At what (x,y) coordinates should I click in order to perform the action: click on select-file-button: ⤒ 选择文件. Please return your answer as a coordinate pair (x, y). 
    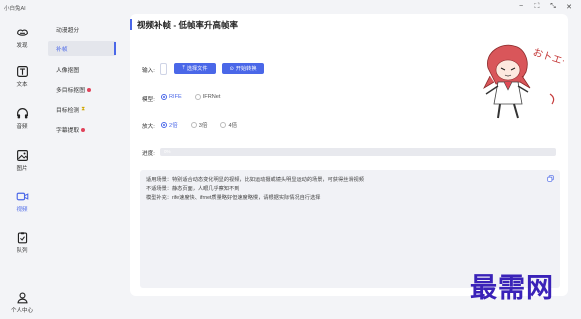
    Looking at the image, I should click on (195, 68).